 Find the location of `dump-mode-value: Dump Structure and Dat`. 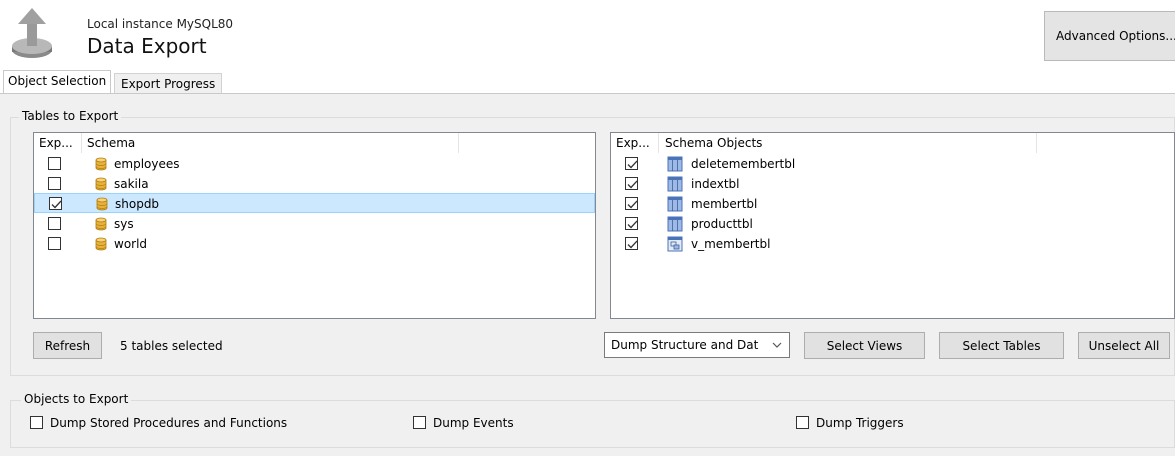

dump-mode-value: Dump Structure and Dat is located at coordinates (685, 345).